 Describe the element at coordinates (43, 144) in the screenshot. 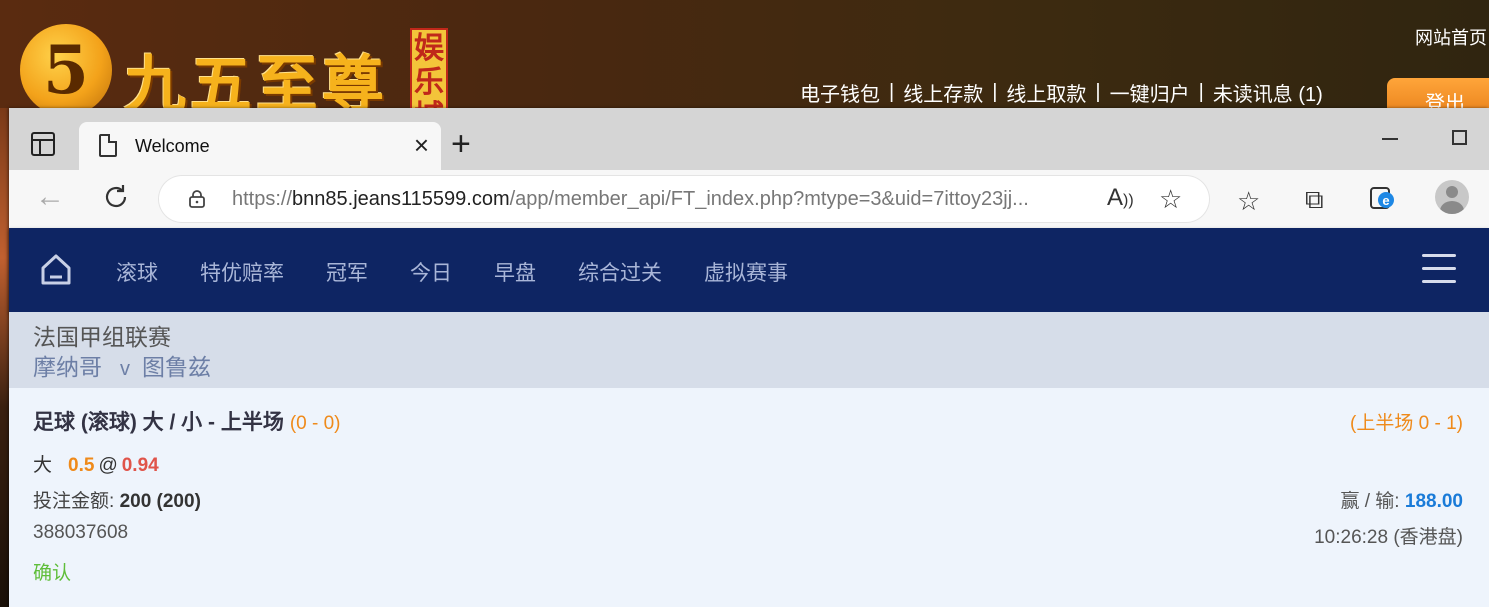

I see `tab-actions-icon` at that location.